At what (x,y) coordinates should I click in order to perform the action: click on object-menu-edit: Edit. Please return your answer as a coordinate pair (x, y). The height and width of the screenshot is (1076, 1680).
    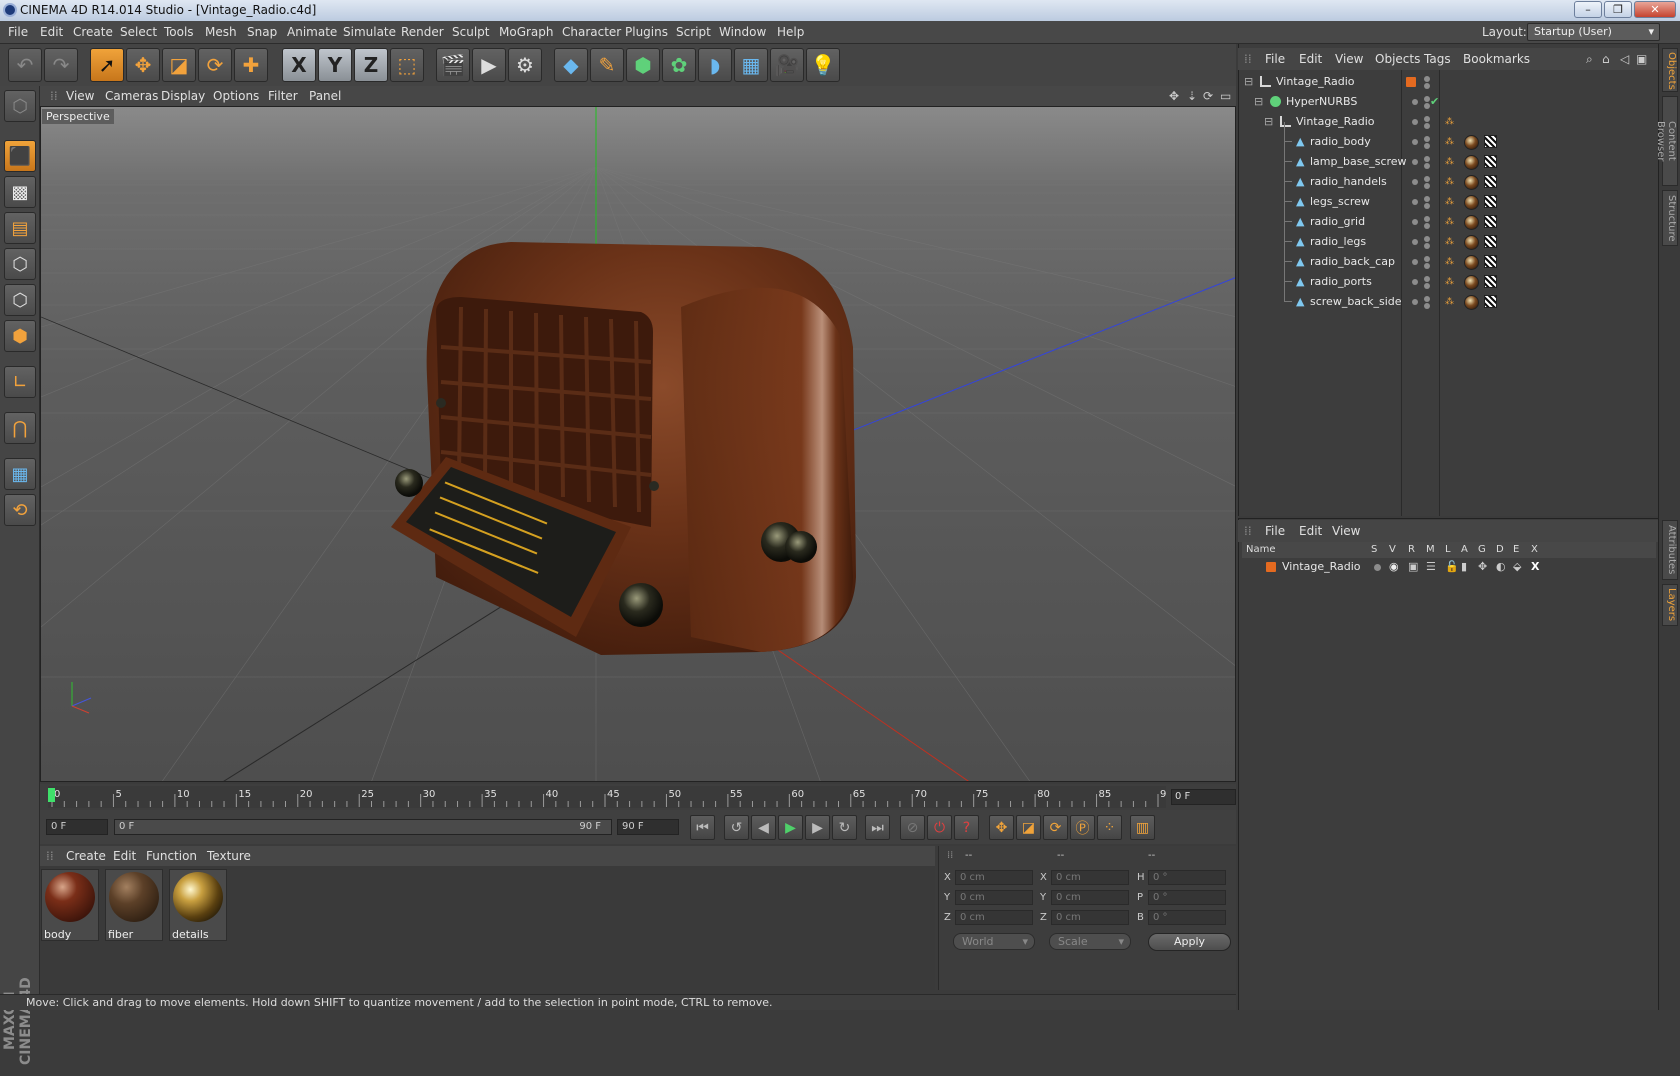
    Looking at the image, I should click on (1310, 59).